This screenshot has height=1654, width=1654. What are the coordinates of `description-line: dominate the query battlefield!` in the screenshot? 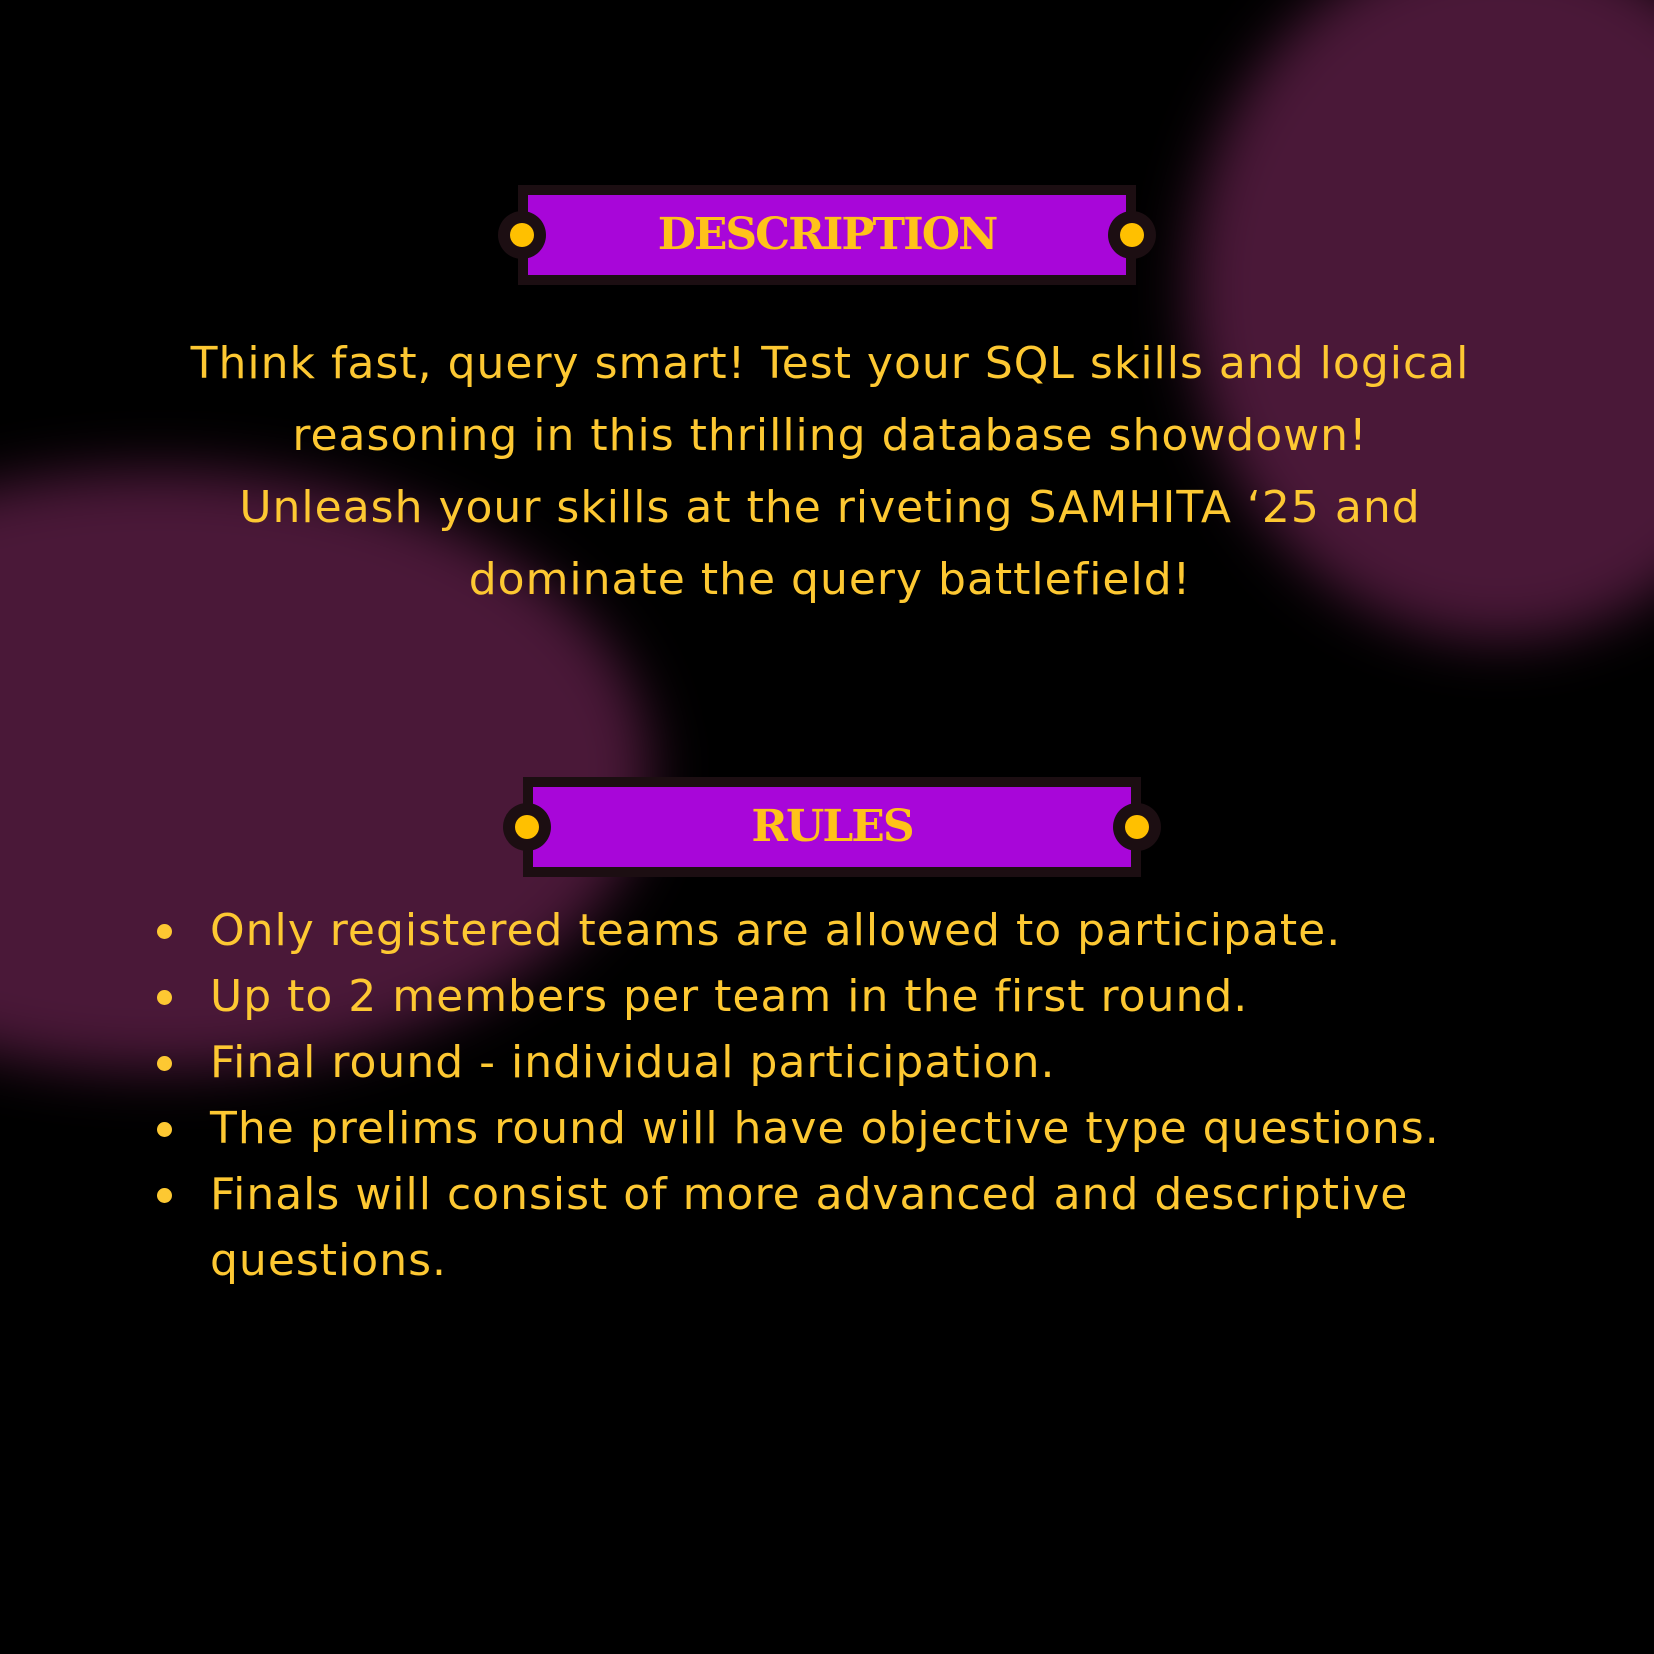 It's located at (830, 579).